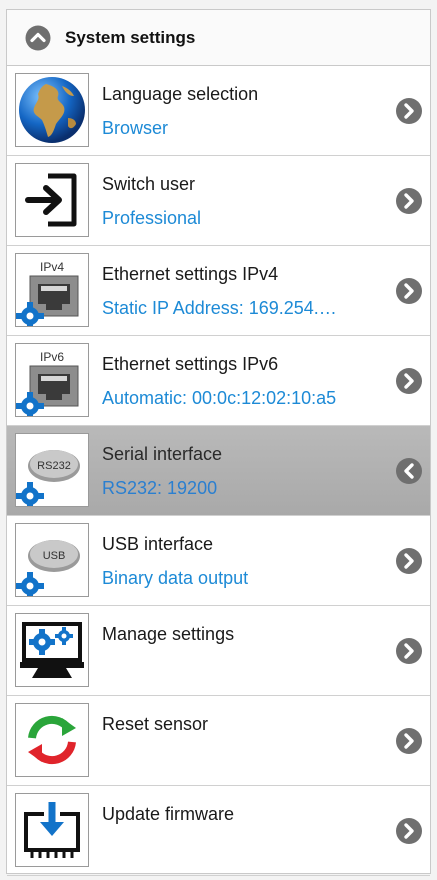 This screenshot has height=880, width=437. What do you see at coordinates (54, 556) in the screenshot?
I see `usb-icon-label: USB` at bounding box center [54, 556].